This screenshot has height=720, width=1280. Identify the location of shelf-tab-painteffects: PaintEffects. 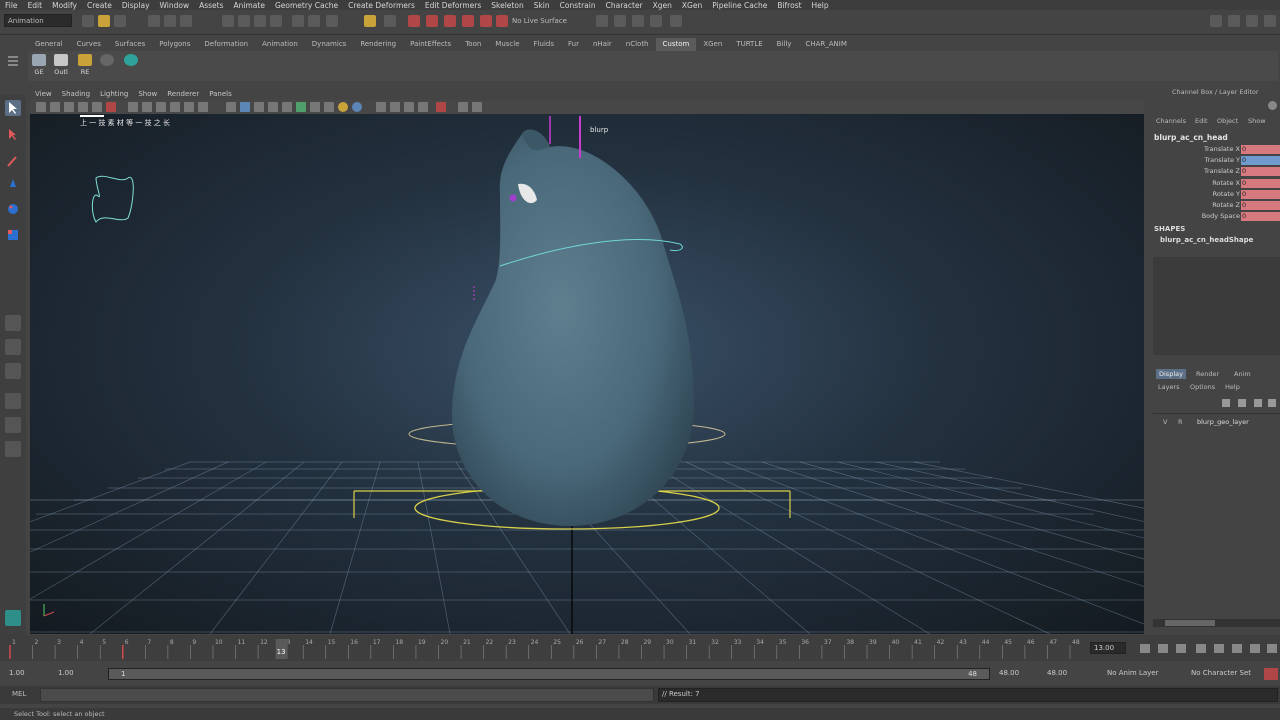
(430, 44).